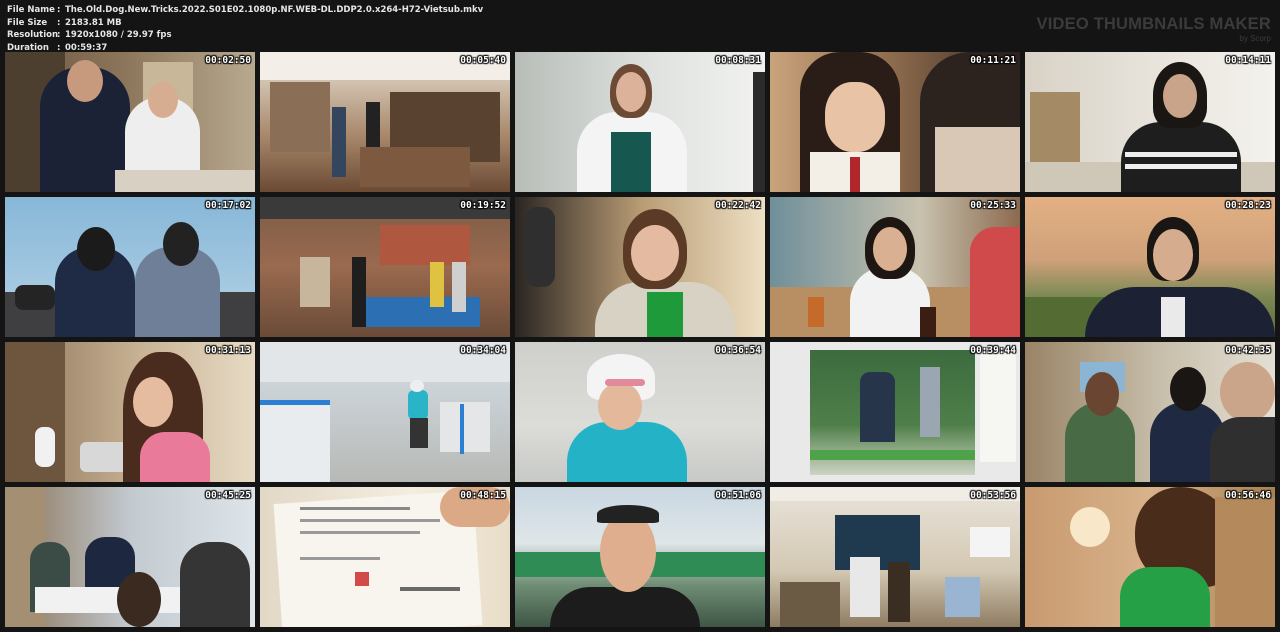 The width and height of the screenshot is (1280, 632). Describe the element at coordinates (993, 495) in the screenshot. I see `timestamp: 00:53:56` at that location.